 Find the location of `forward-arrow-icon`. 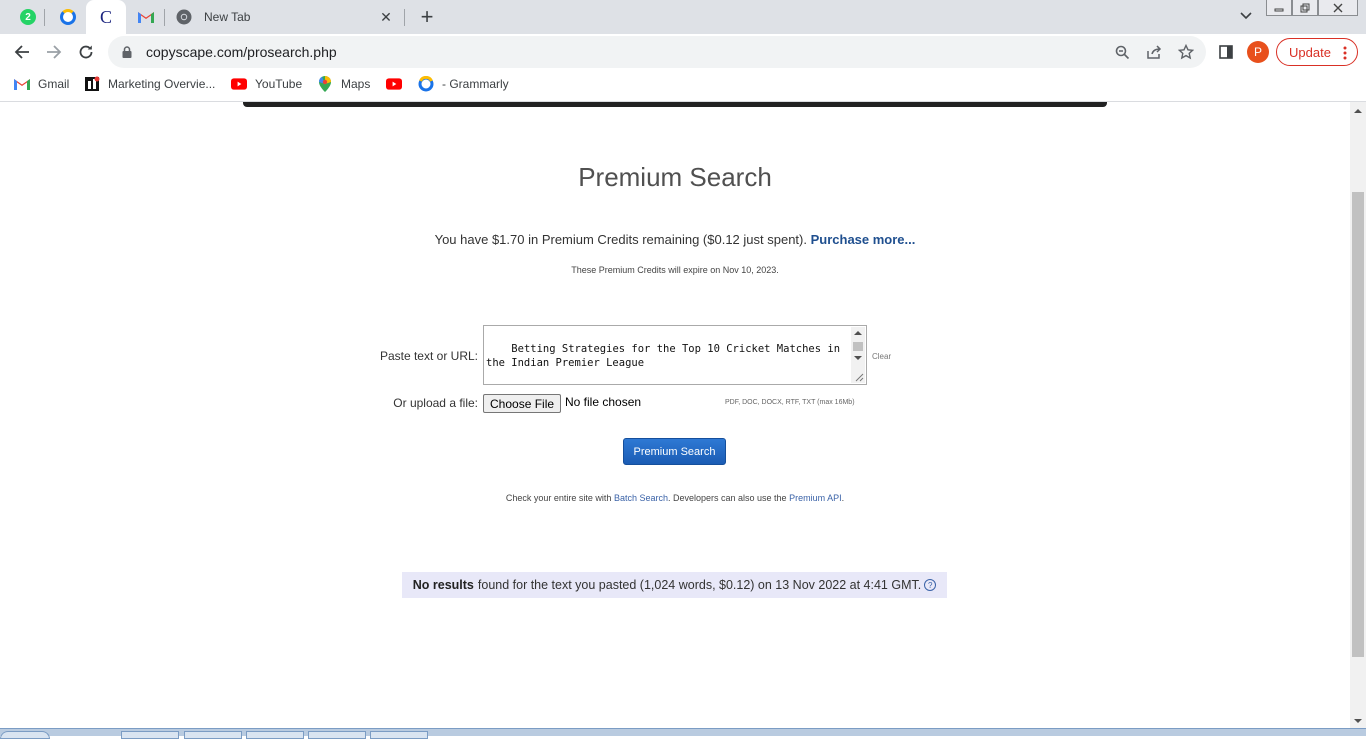

forward-arrow-icon is located at coordinates (54, 52).